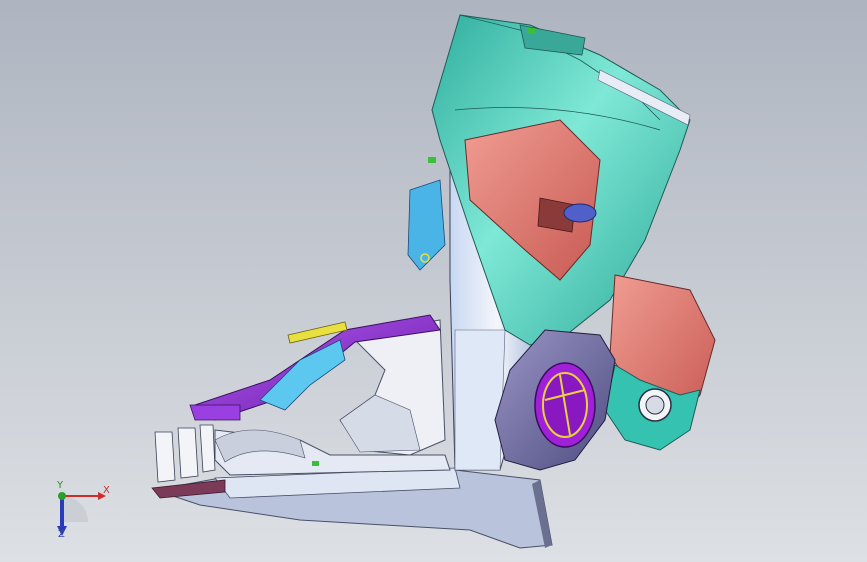 Image resolution: width=867 pixels, height=562 pixels. What do you see at coordinates (80, 513) in the screenshot?
I see `axis-triad: X Y Z` at bounding box center [80, 513].